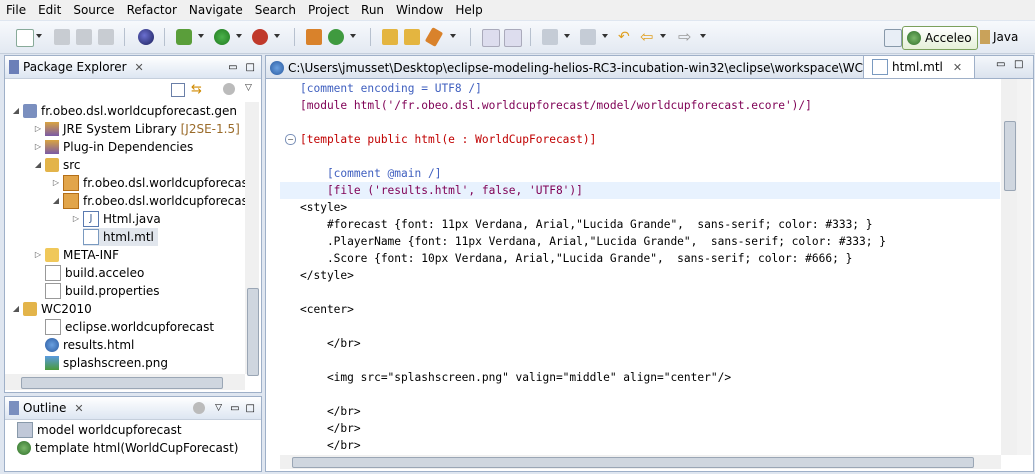 The height and width of the screenshot is (474, 1035). Describe the element at coordinates (57, 165) in the screenshot. I see `tree-item-src: ◢ src` at that location.